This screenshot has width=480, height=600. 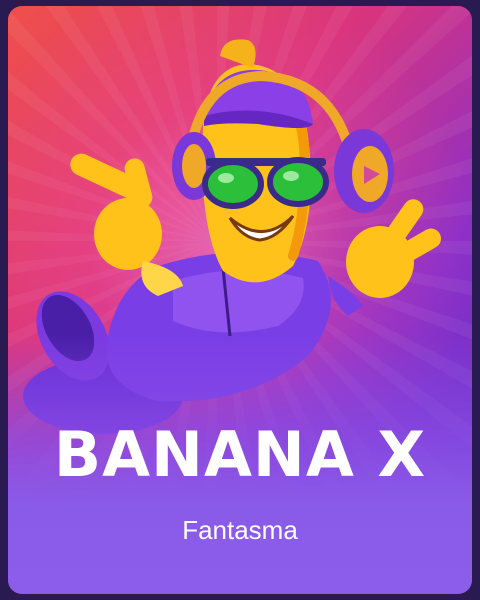 I want to click on game-provider: Fantasma, so click(x=240, y=530).